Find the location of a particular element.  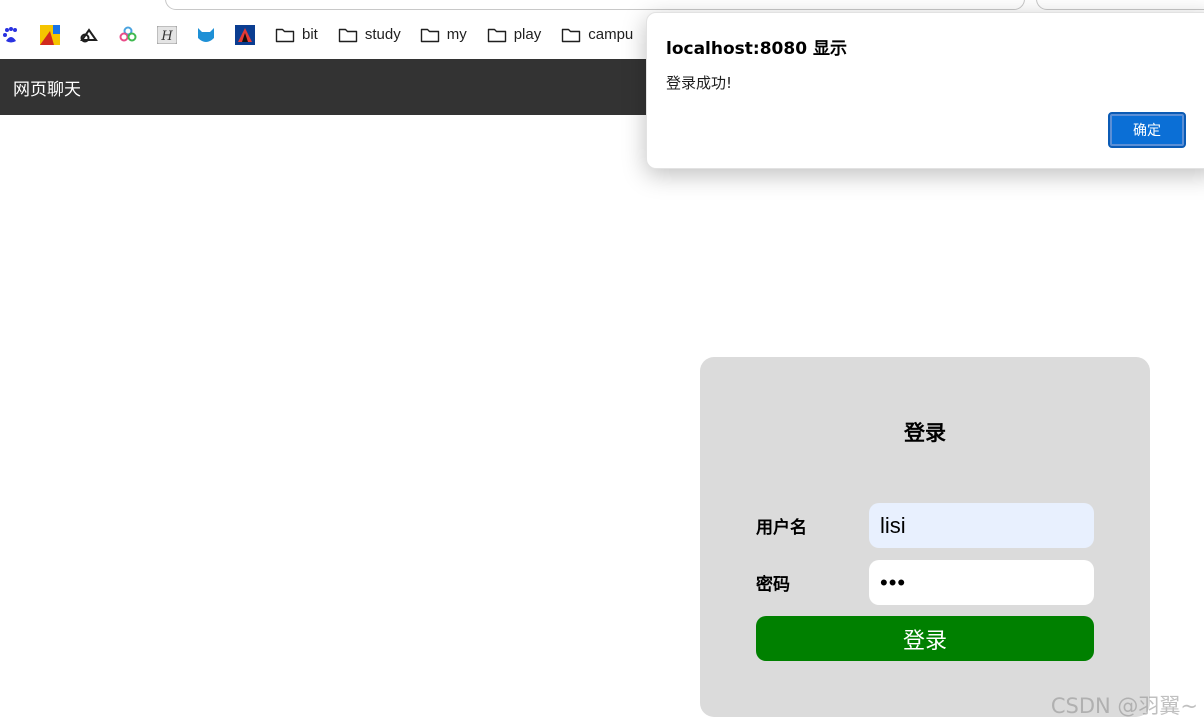

nav-title: 网页聊天 is located at coordinates (47, 89).